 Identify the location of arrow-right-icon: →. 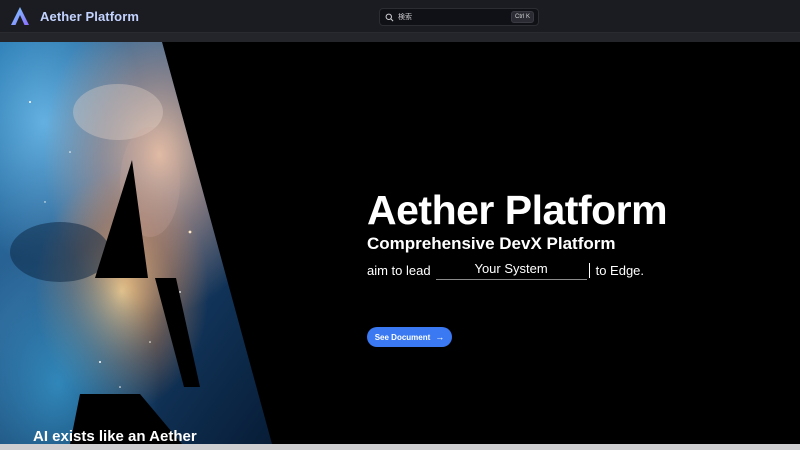
(440, 336).